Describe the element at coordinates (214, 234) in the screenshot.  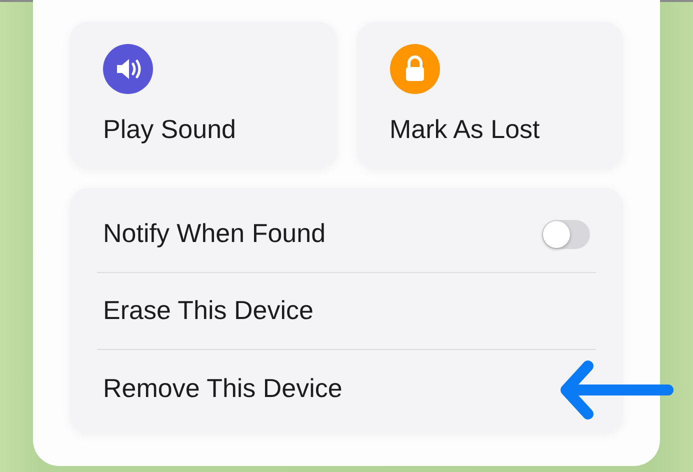
I see `option-label: Notify When Found` at that location.